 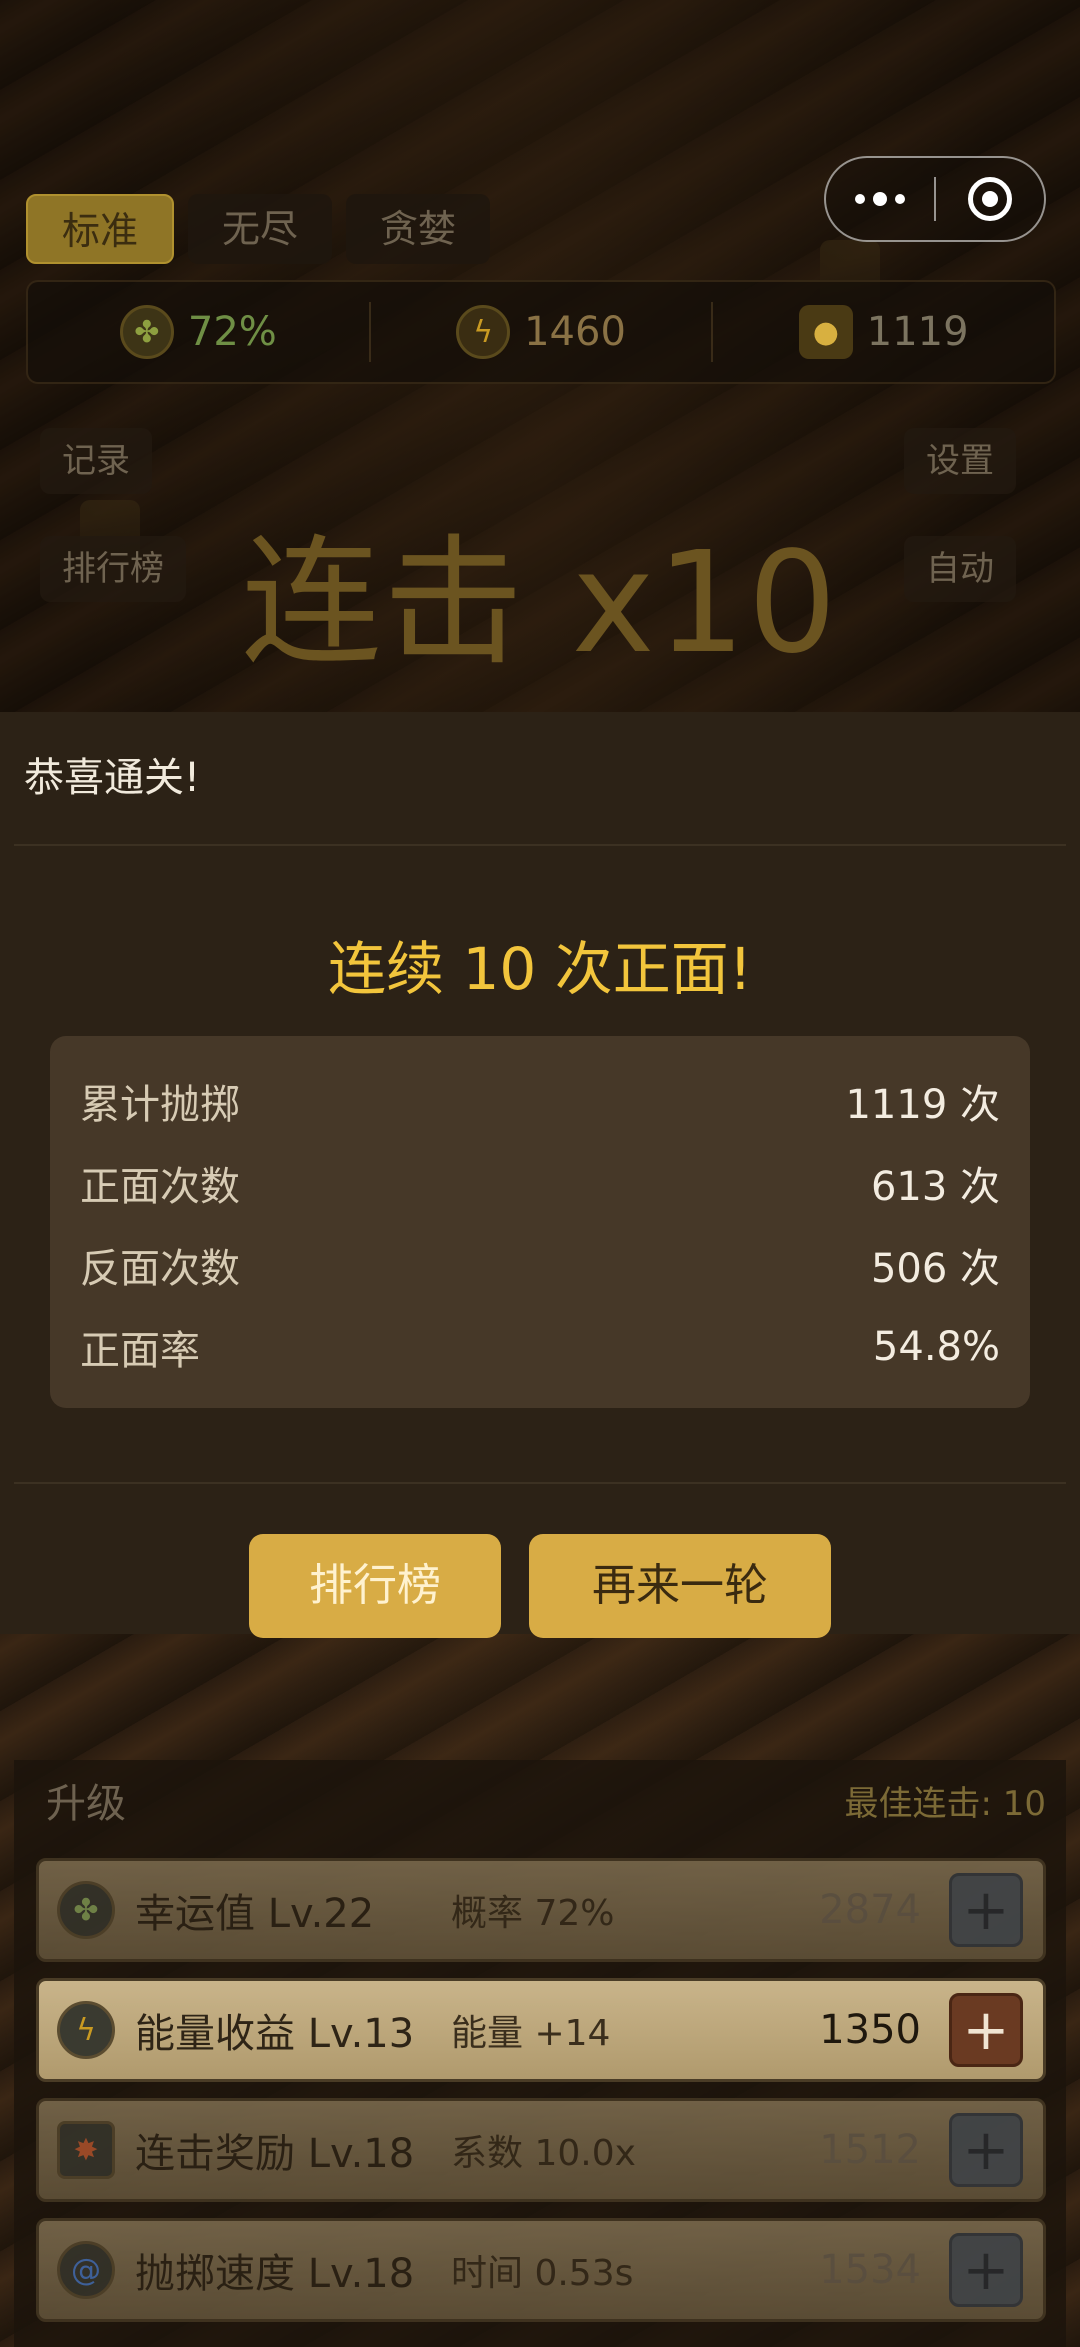 What do you see at coordinates (935, 199) in the screenshot?
I see `miniprogram-capsule` at bounding box center [935, 199].